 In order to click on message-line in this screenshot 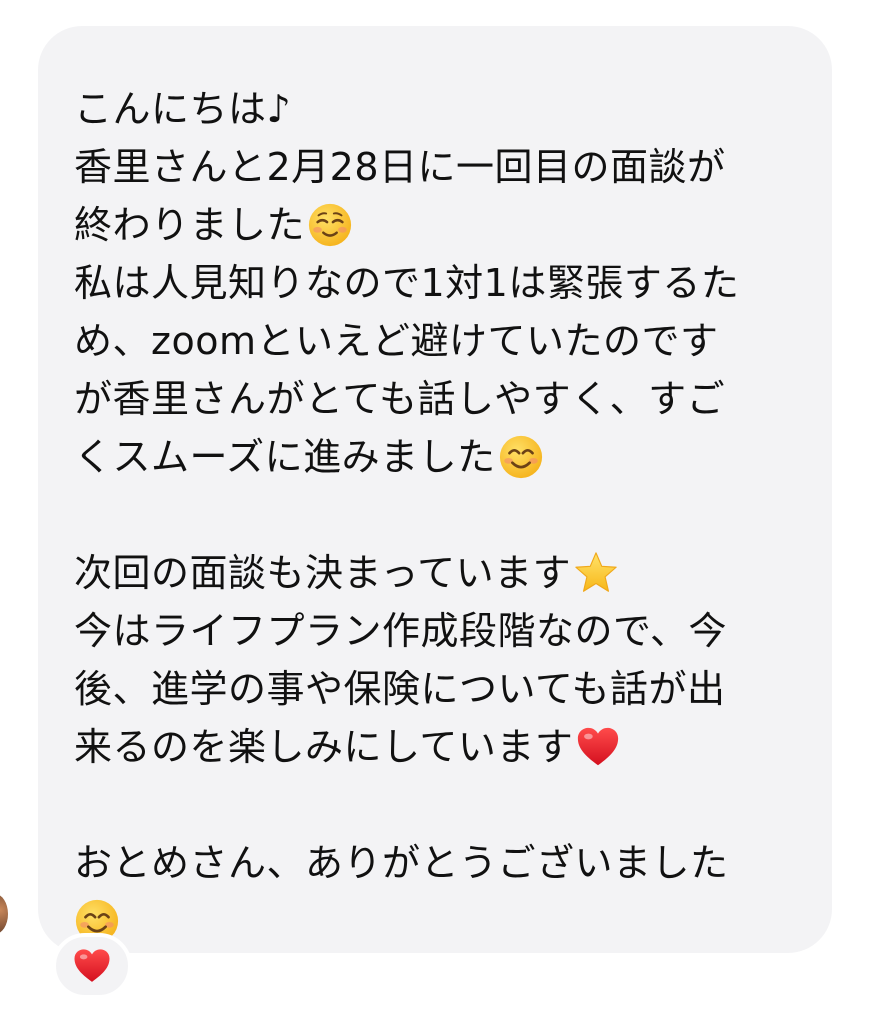, I will do `click(439, 921)`.